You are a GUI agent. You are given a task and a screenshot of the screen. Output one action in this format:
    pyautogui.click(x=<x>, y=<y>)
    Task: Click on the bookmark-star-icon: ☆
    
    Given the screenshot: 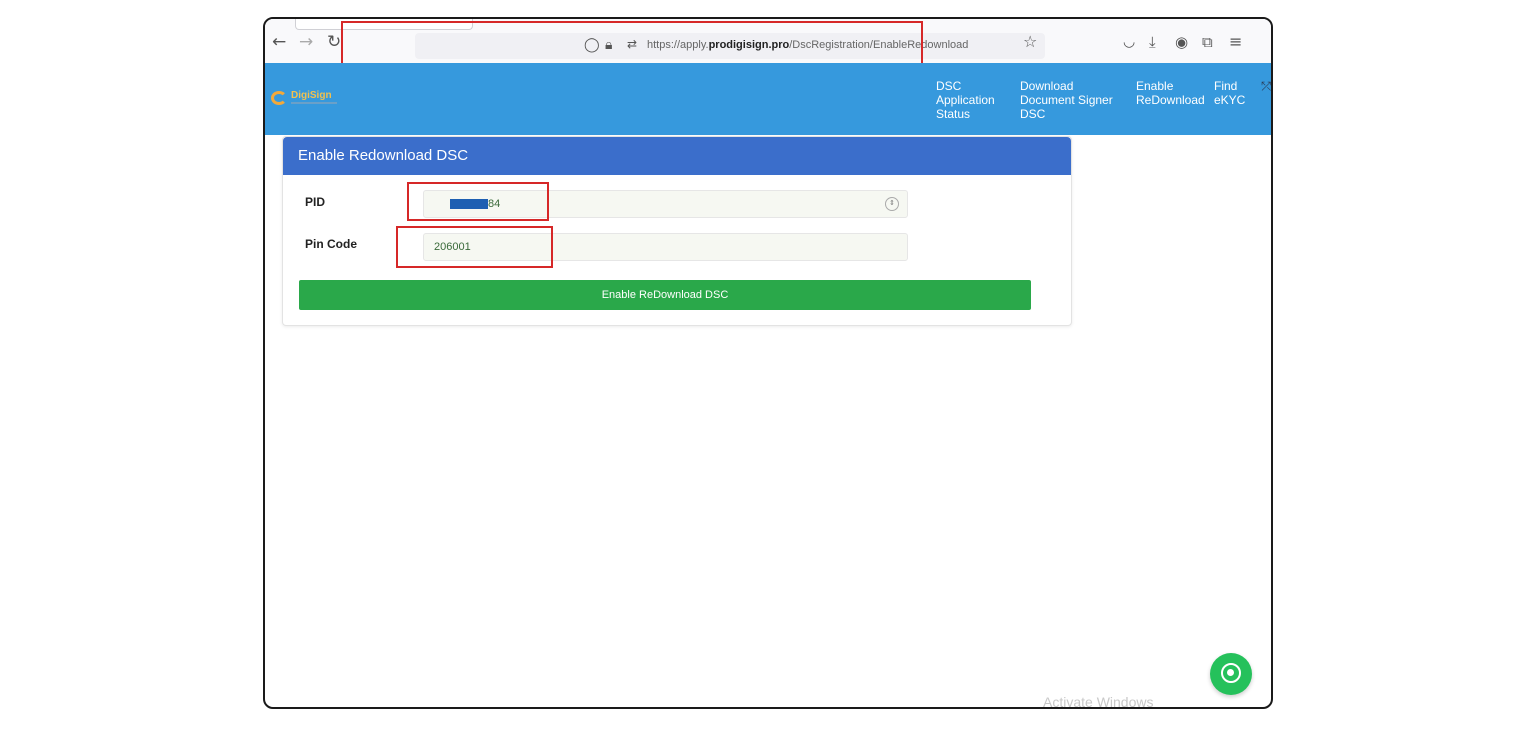 What is the action you would take?
    pyautogui.click(x=1030, y=42)
    